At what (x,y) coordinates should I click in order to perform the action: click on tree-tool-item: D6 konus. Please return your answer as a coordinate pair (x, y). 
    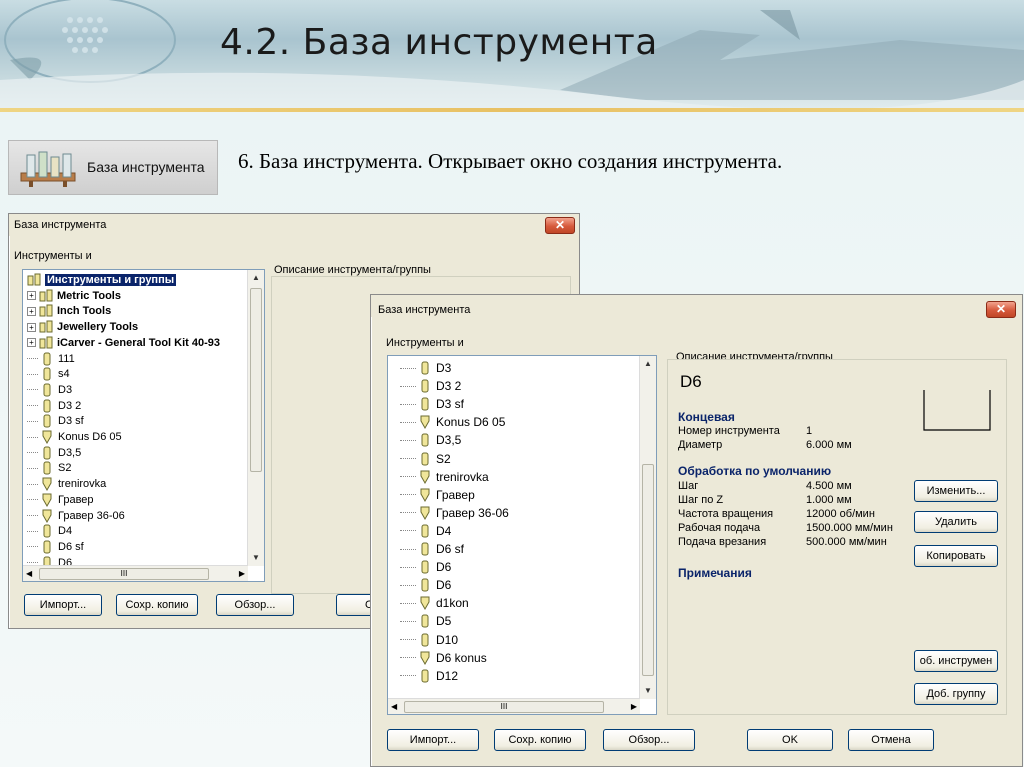
    Looking at the image, I should click on (443, 658).